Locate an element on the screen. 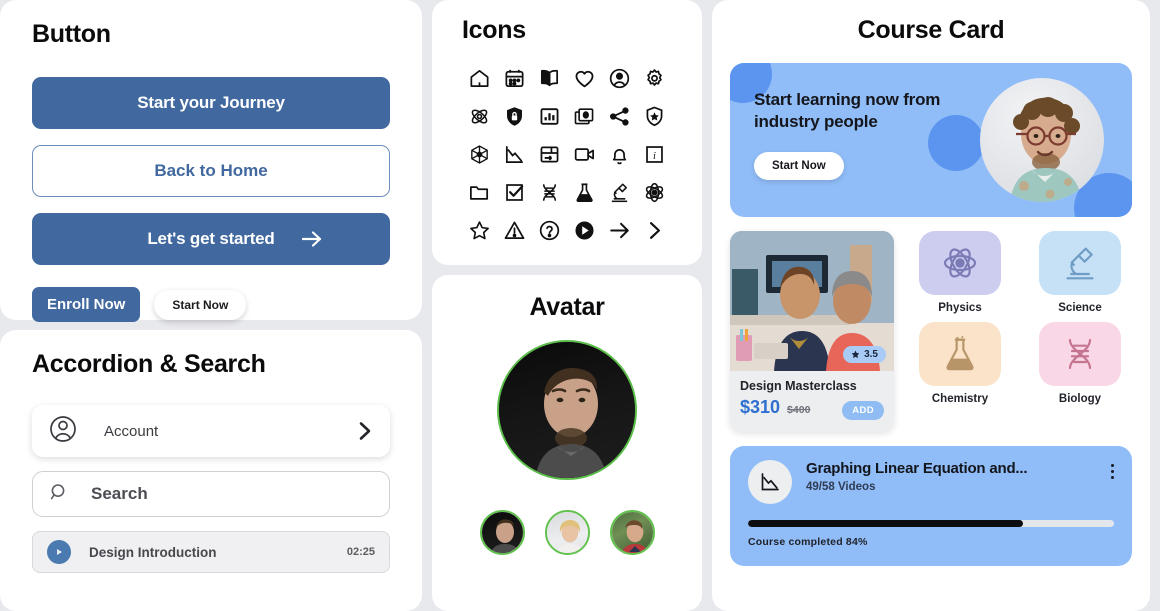  progress-bar-track is located at coordinates (931, 523).